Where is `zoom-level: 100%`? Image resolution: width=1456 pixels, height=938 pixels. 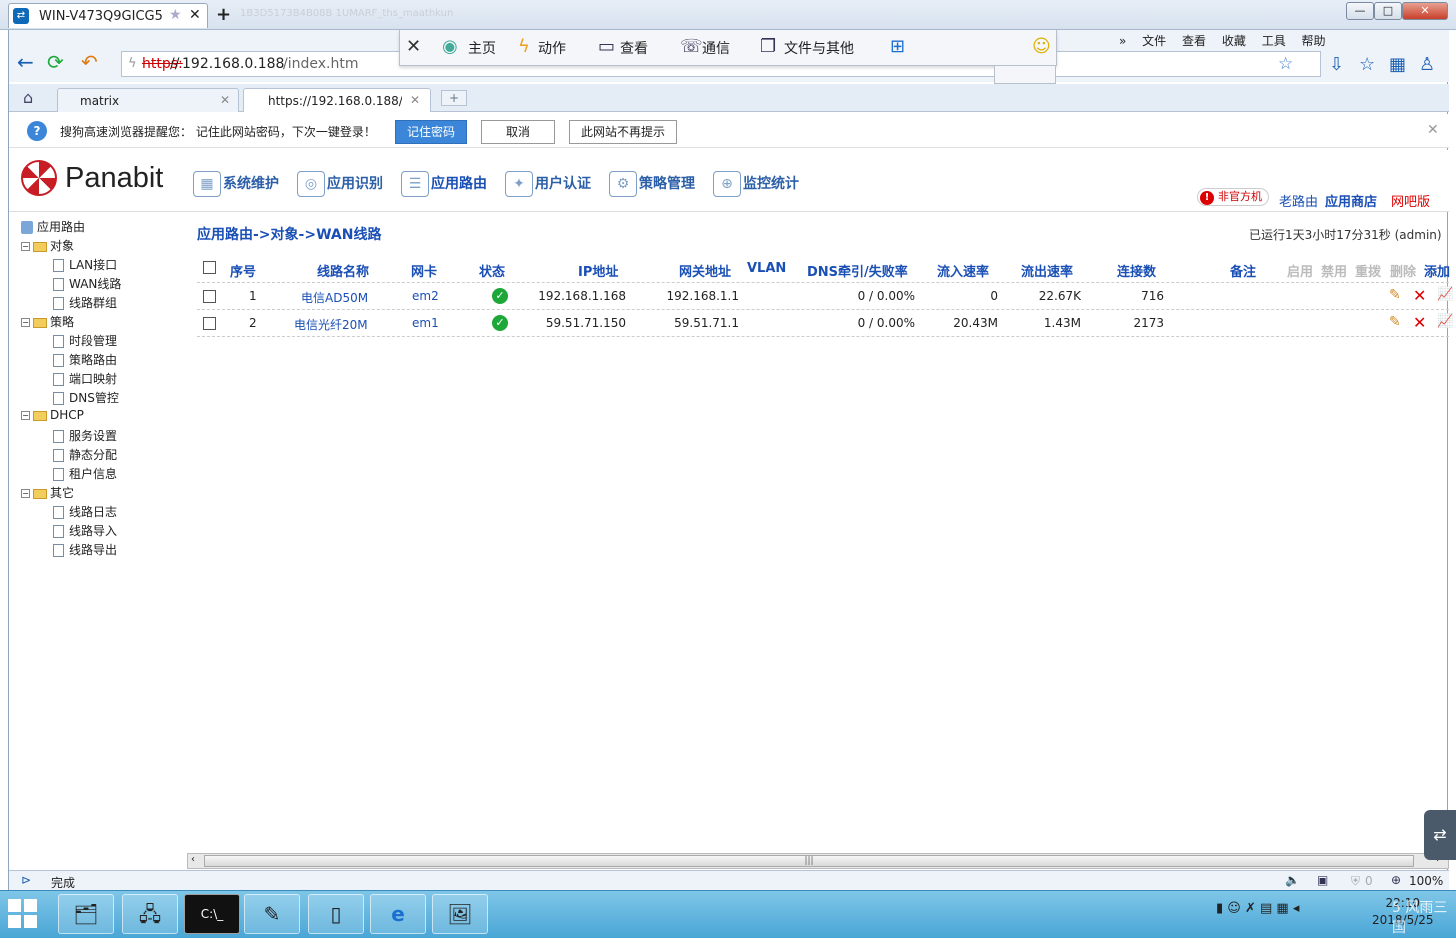
zoom-level: 100% is located at coordinates (1426, 881).